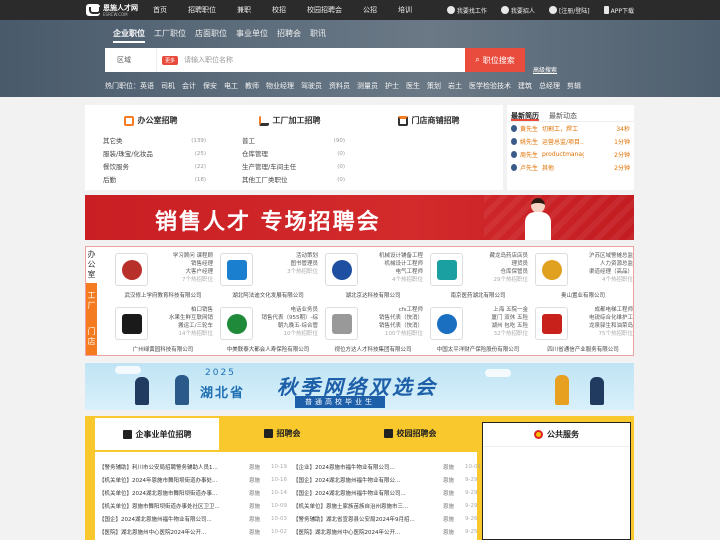 This screenshot has height=540, width=720. Describe the element at coordinates (401, 264) in the screenshot. I see `job-title: 机械设计工程师` at that location.